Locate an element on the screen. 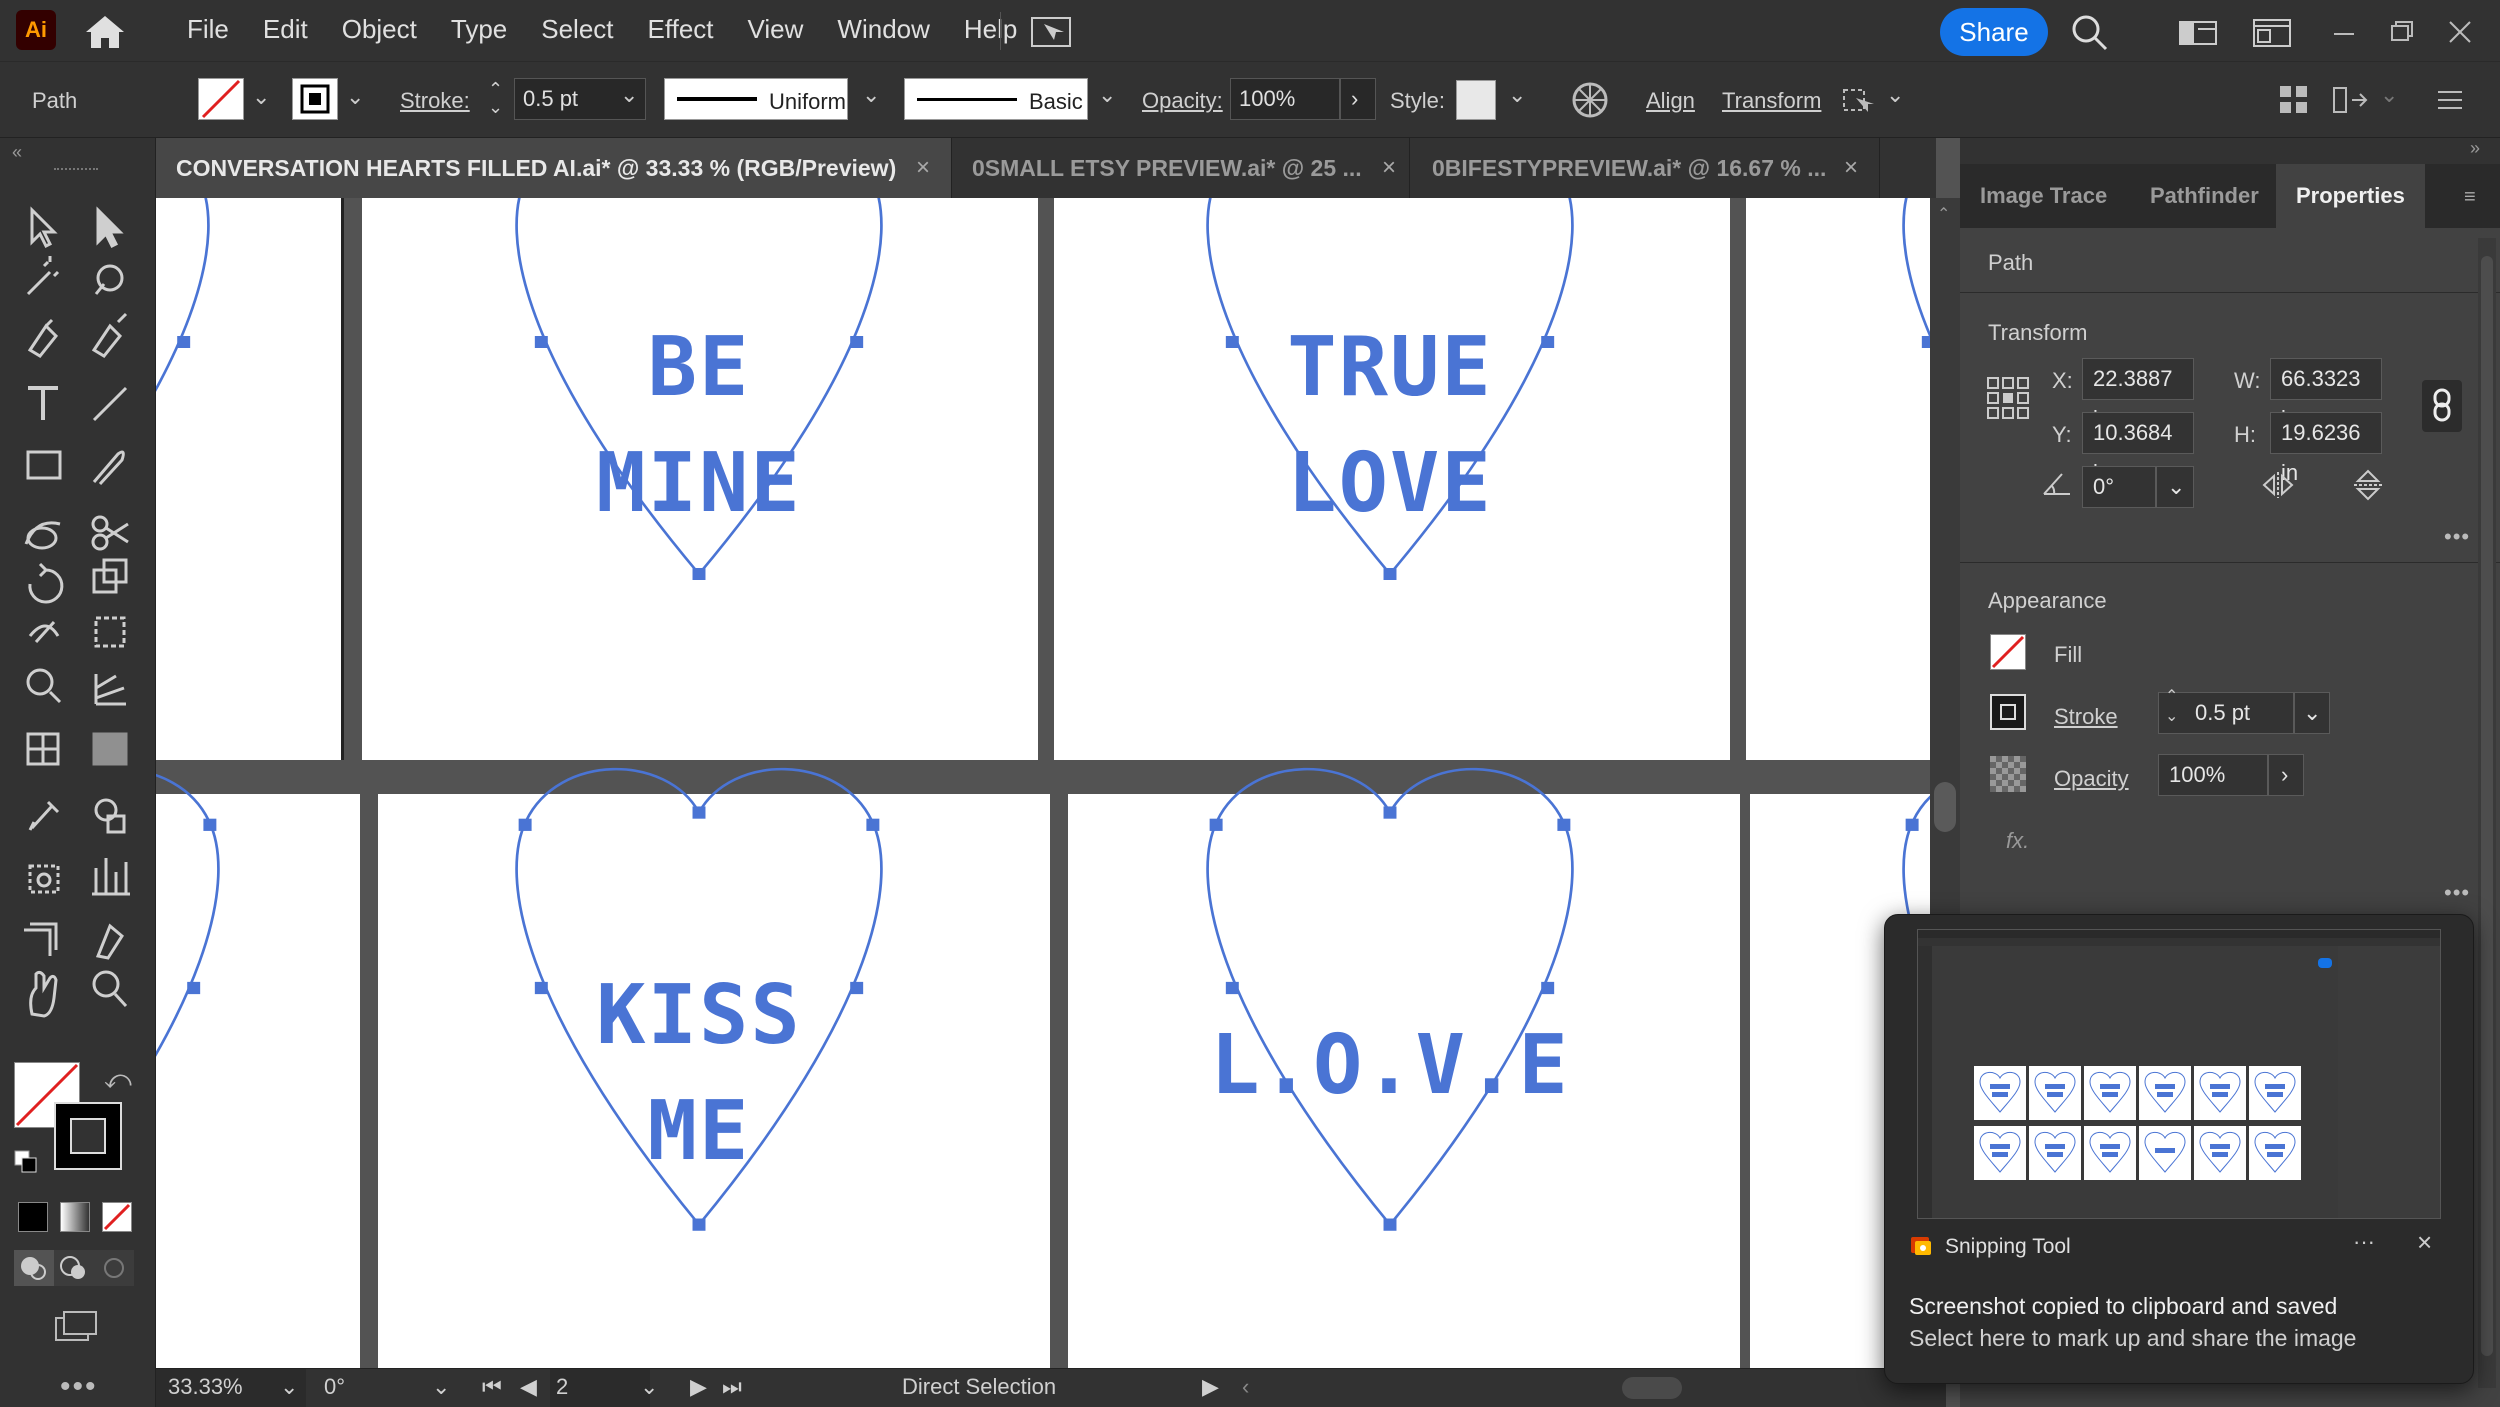  align-link: Align is located at coordinates (1670, 101).